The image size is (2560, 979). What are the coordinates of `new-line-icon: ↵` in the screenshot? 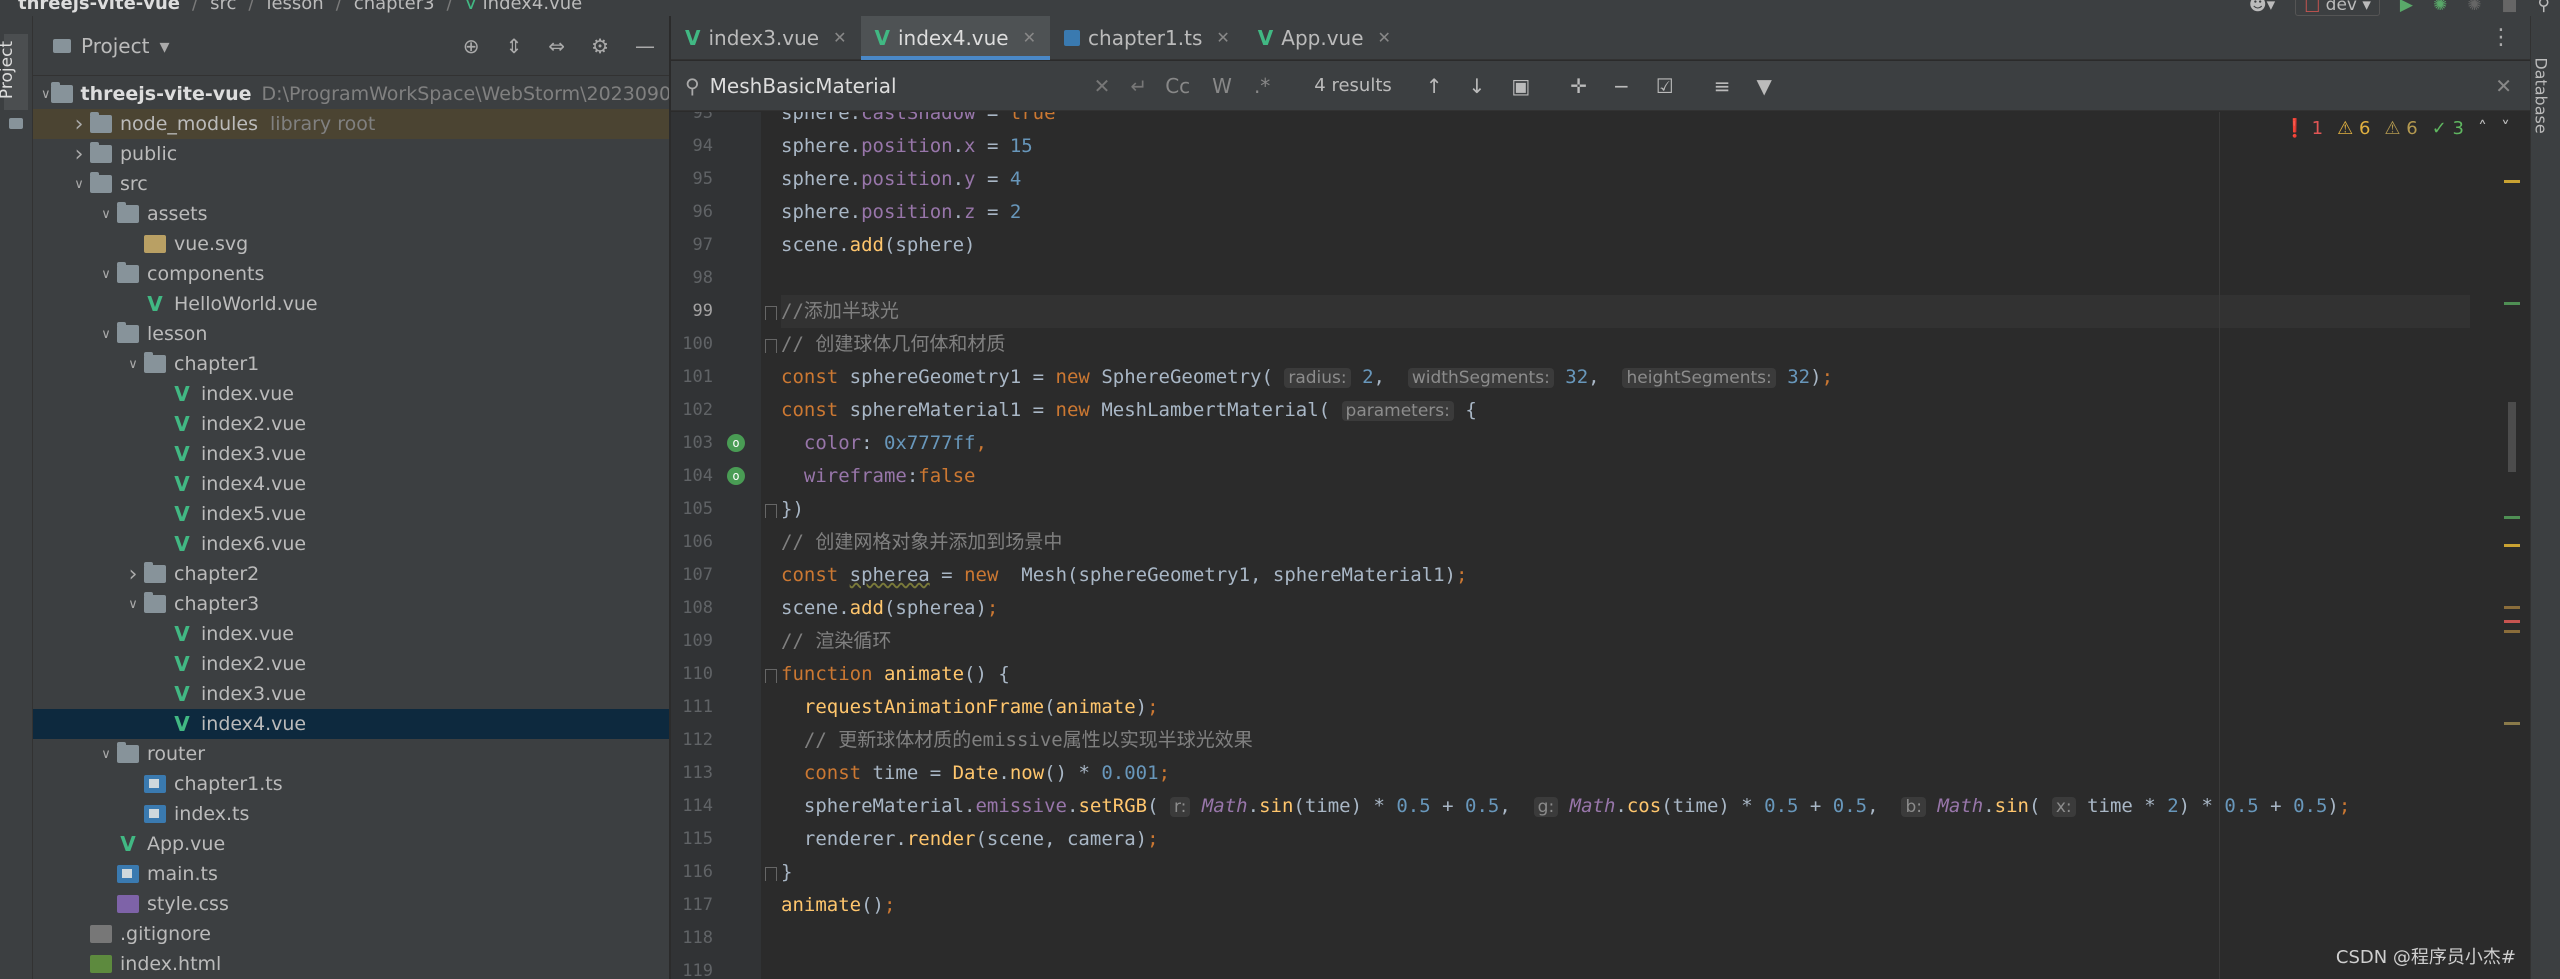 It's located at (1138, 86).